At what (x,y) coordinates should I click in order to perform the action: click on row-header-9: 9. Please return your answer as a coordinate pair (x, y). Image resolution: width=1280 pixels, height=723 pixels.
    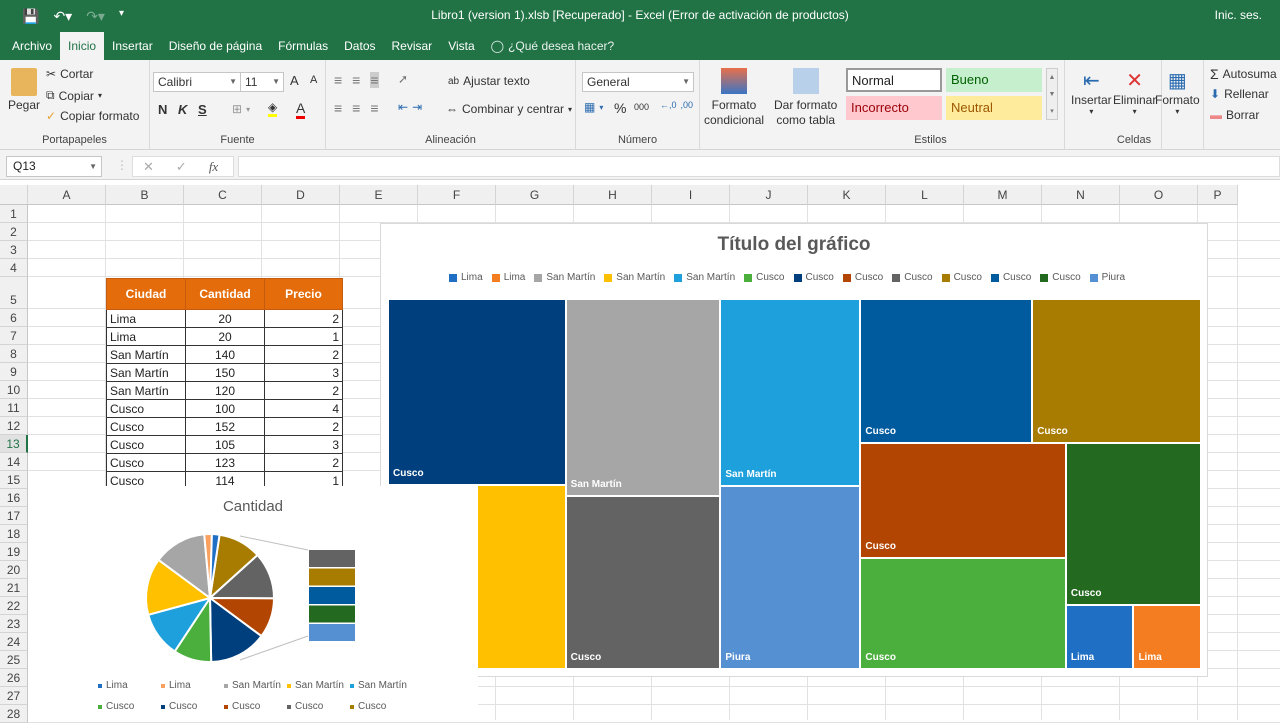
    Looking at the image, I should click on (14, 372).